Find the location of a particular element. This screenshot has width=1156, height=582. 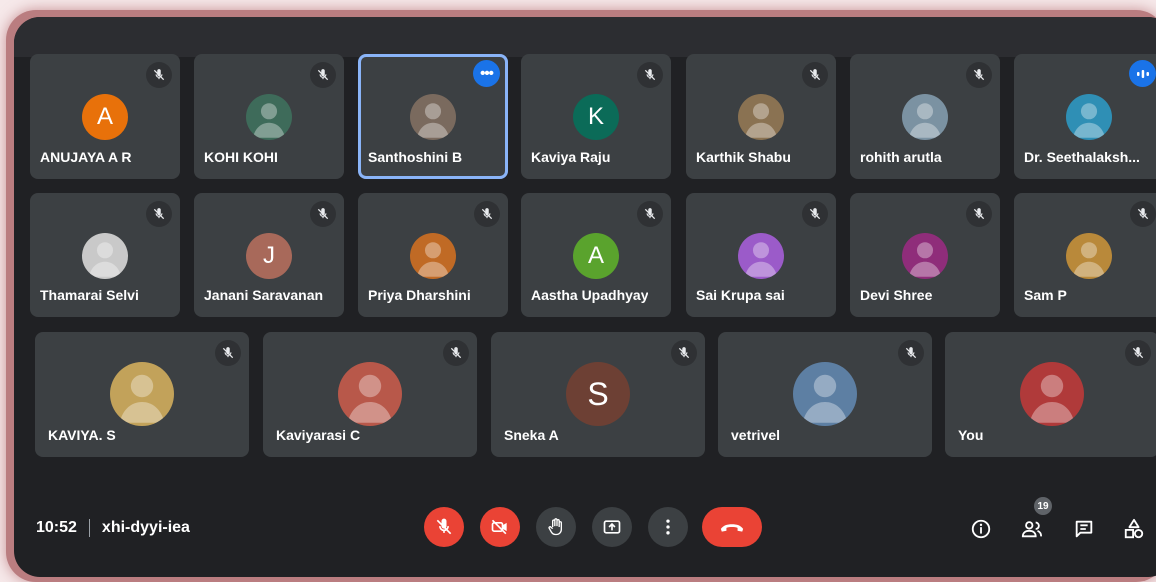

participant-name: You is located at coordinates (971, 435).